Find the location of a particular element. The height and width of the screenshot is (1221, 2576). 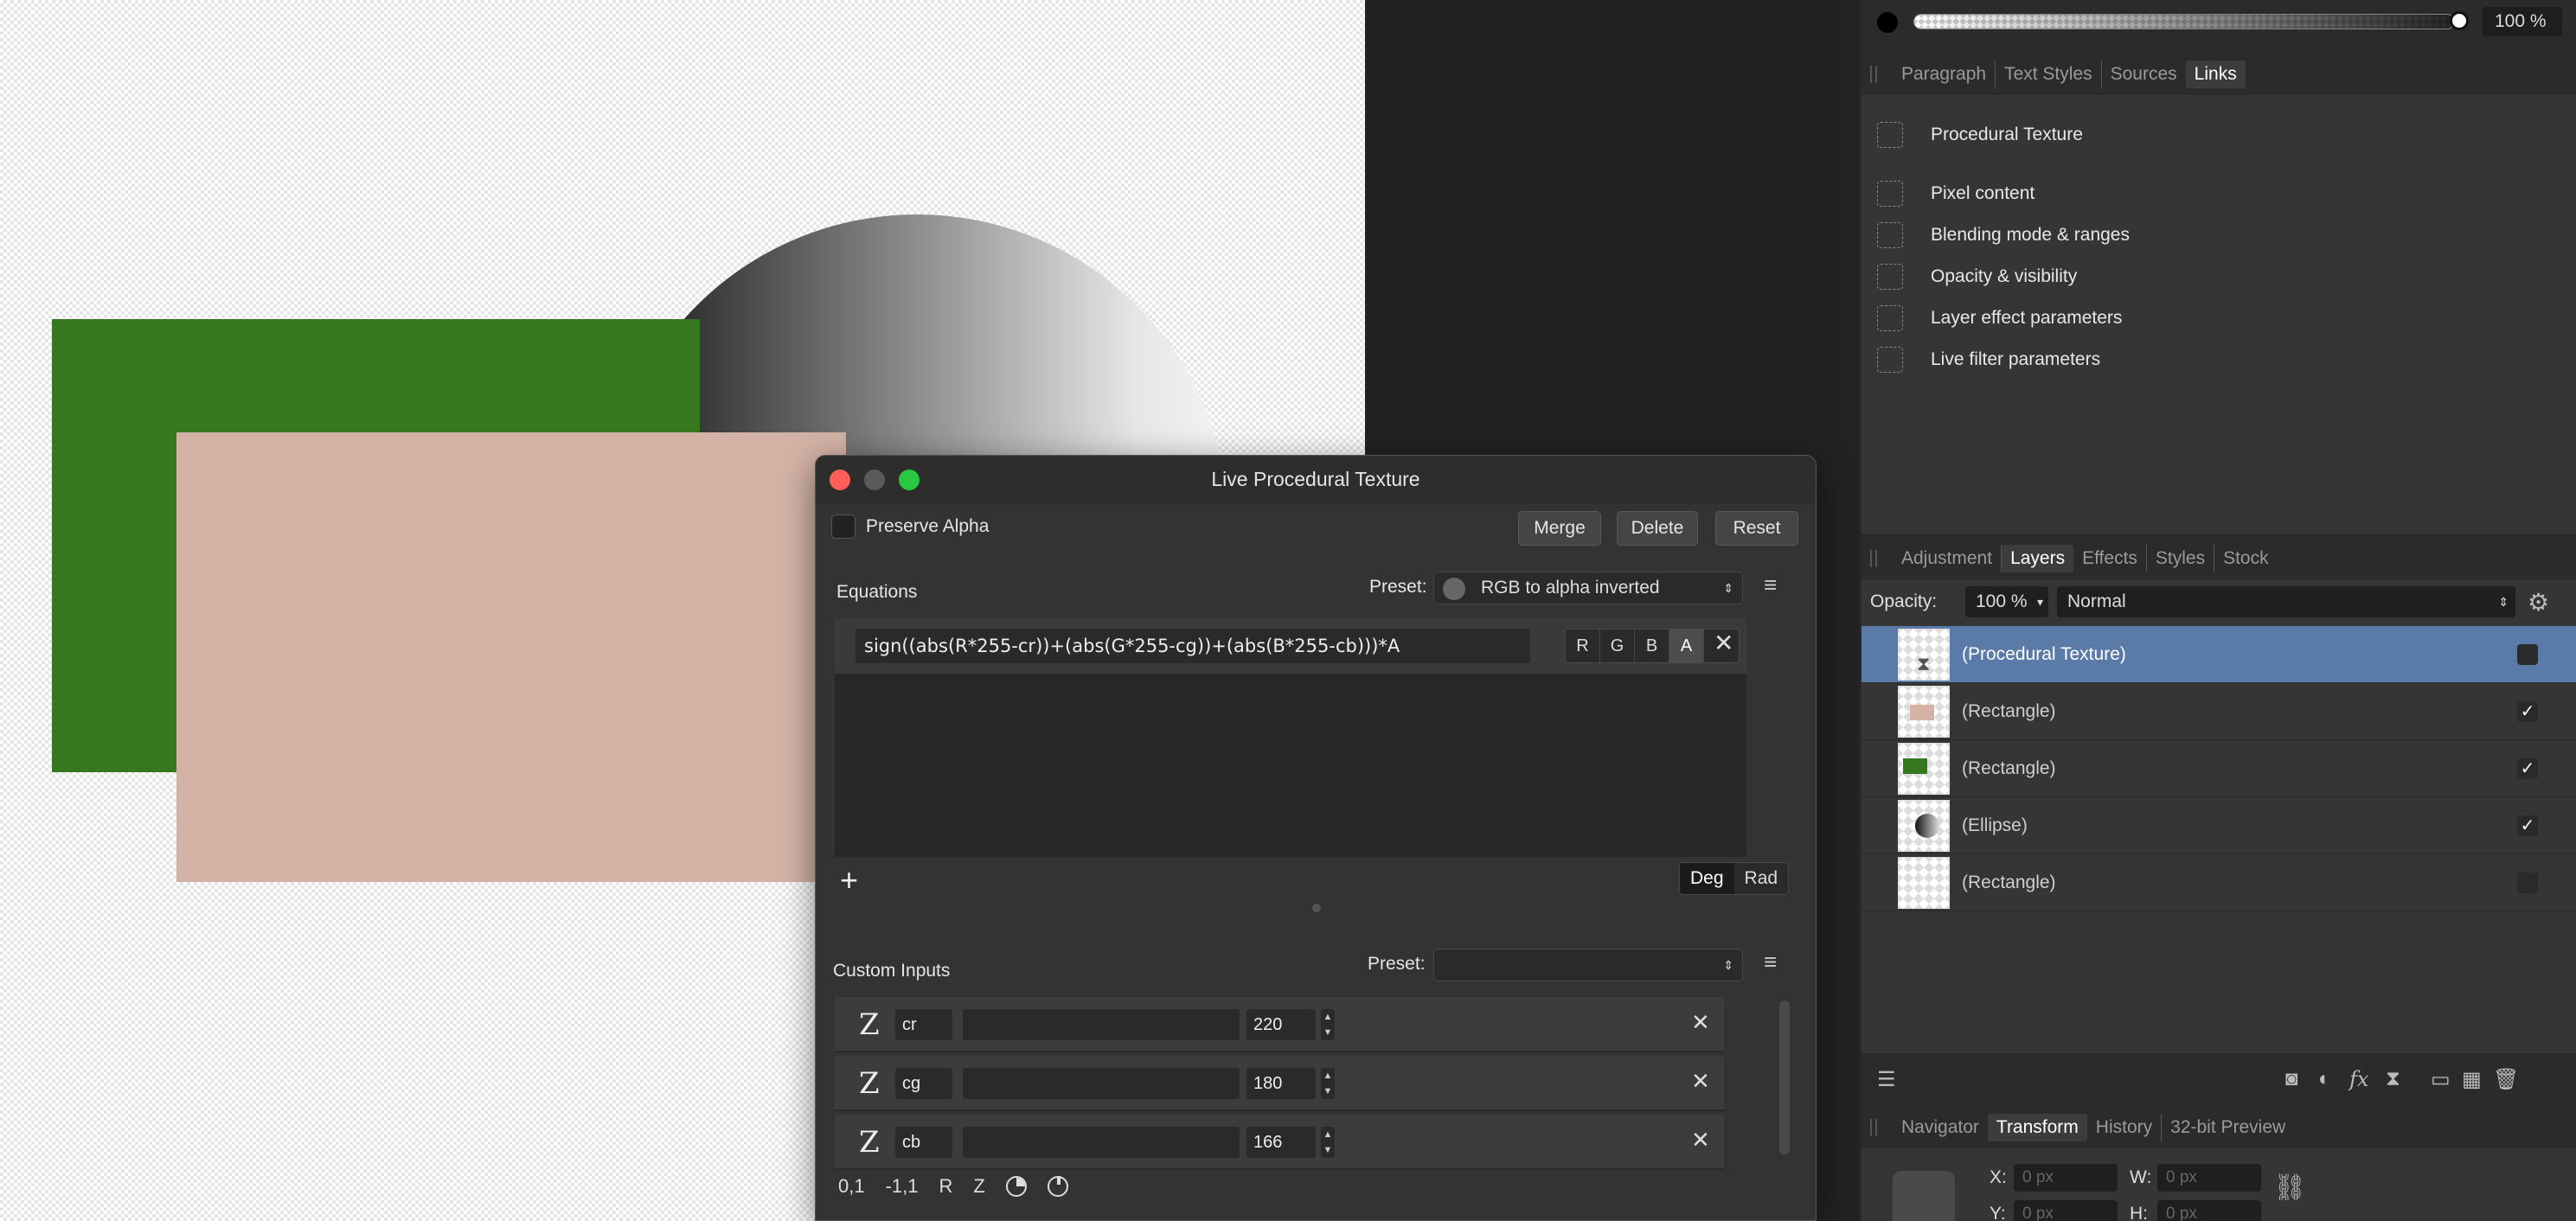

merge-button: Merge is located at coordinates (1559, 528).